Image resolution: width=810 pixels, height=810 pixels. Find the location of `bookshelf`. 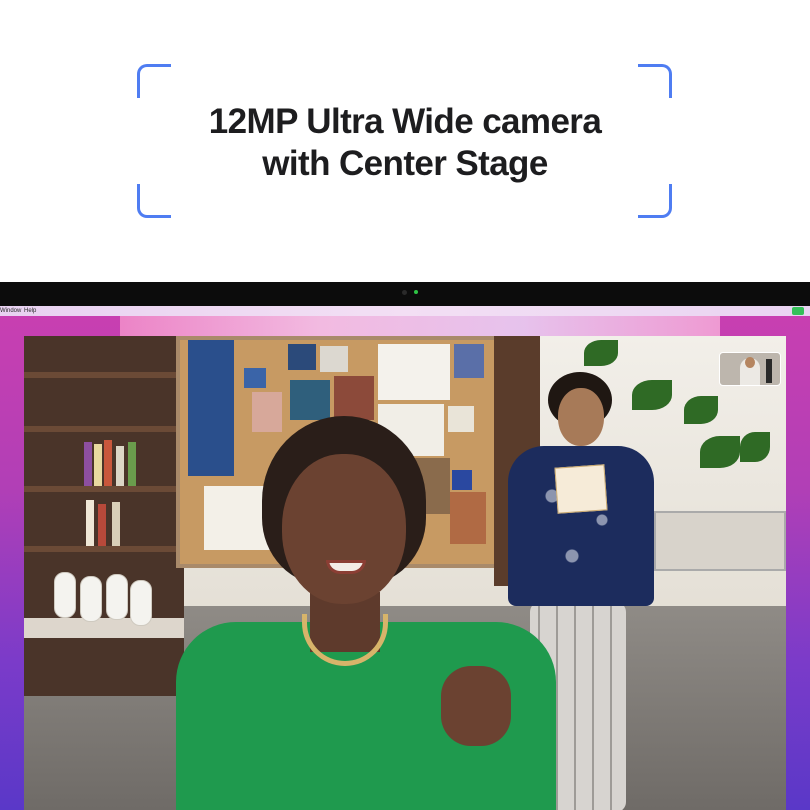

bookshelf is located at coordinates (104, 516).